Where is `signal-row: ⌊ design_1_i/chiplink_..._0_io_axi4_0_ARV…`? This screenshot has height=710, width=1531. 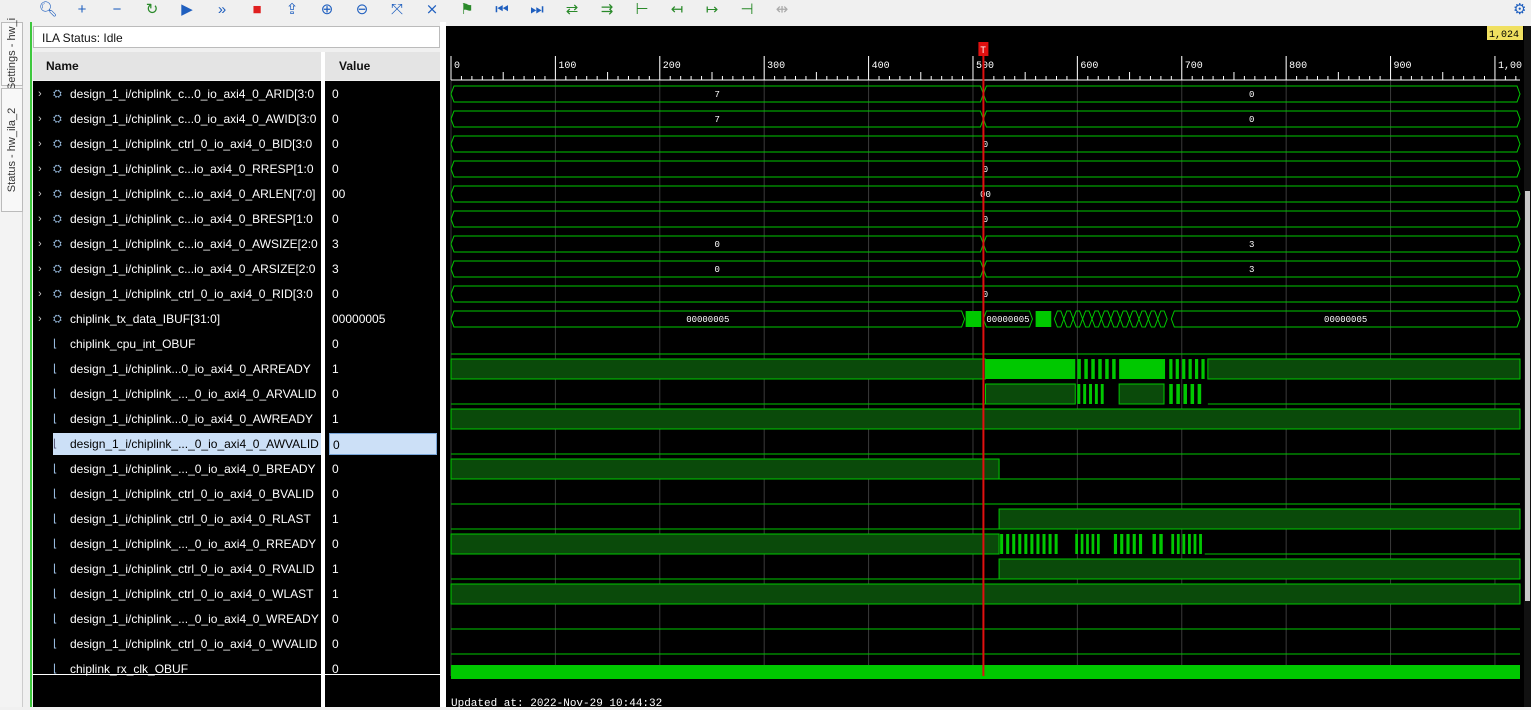 signal-row: ⌊ design_1_i/chiplink_..._0_io_axi4_0_ARV… is located at coordinates (177, 394).